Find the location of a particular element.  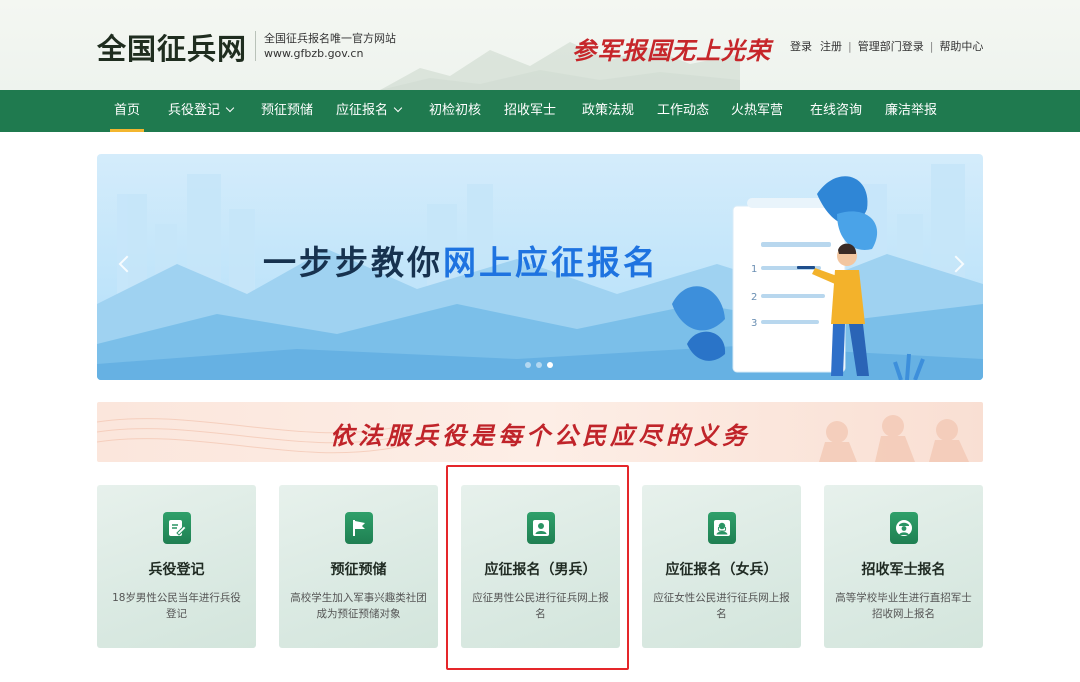

edit-document-icon is located at coordinates (177, 528).